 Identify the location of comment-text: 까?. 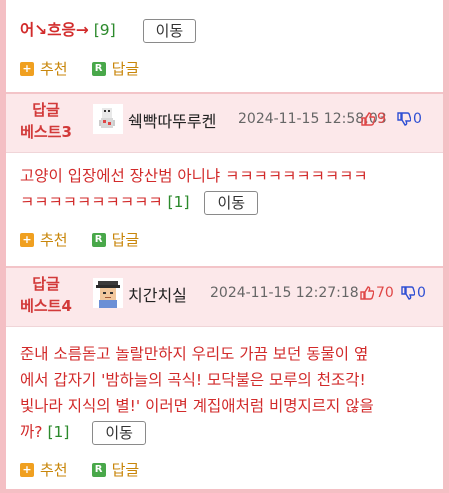
(31, 432).